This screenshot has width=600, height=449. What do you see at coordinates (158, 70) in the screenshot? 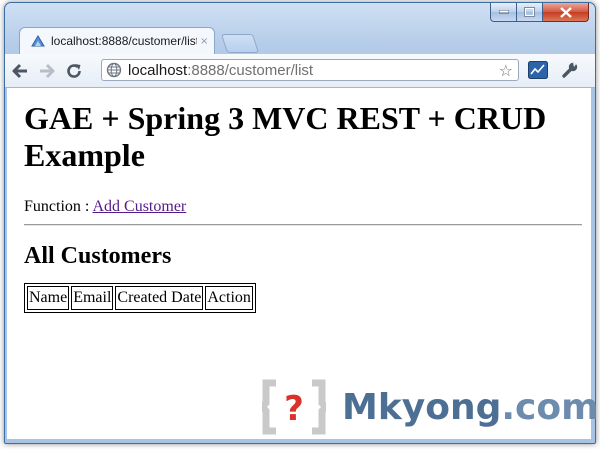
I see `url-host: localhost` at bounding box center [158, 70].